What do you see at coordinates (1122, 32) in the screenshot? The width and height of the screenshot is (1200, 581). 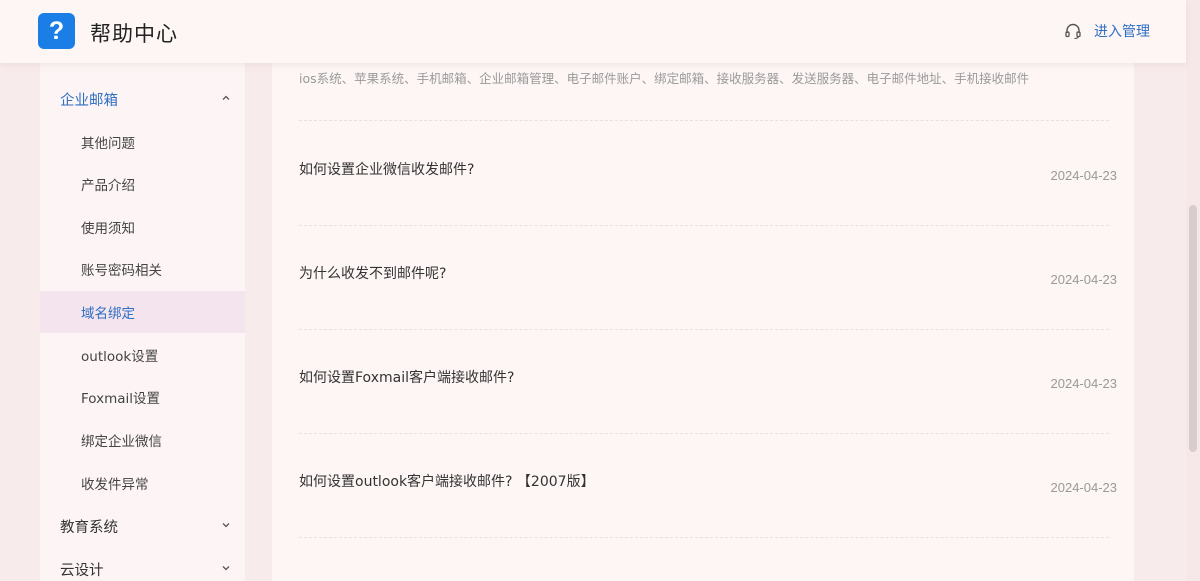 I see `admin-entry-label: 进入管理` at bounding box center [1122, 32].